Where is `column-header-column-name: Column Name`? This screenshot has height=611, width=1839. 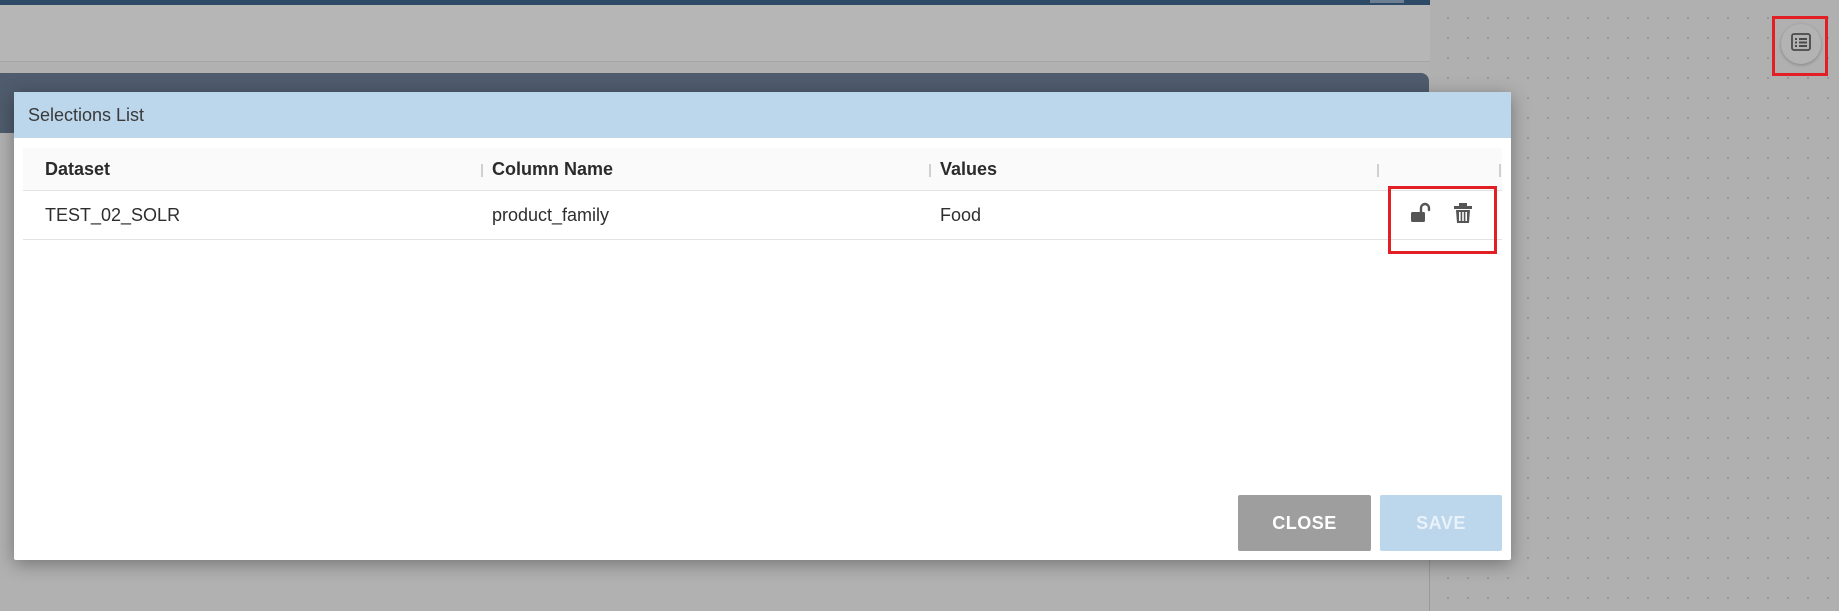 column-header-column-name: Column Name is located at coordinates (552, 169).